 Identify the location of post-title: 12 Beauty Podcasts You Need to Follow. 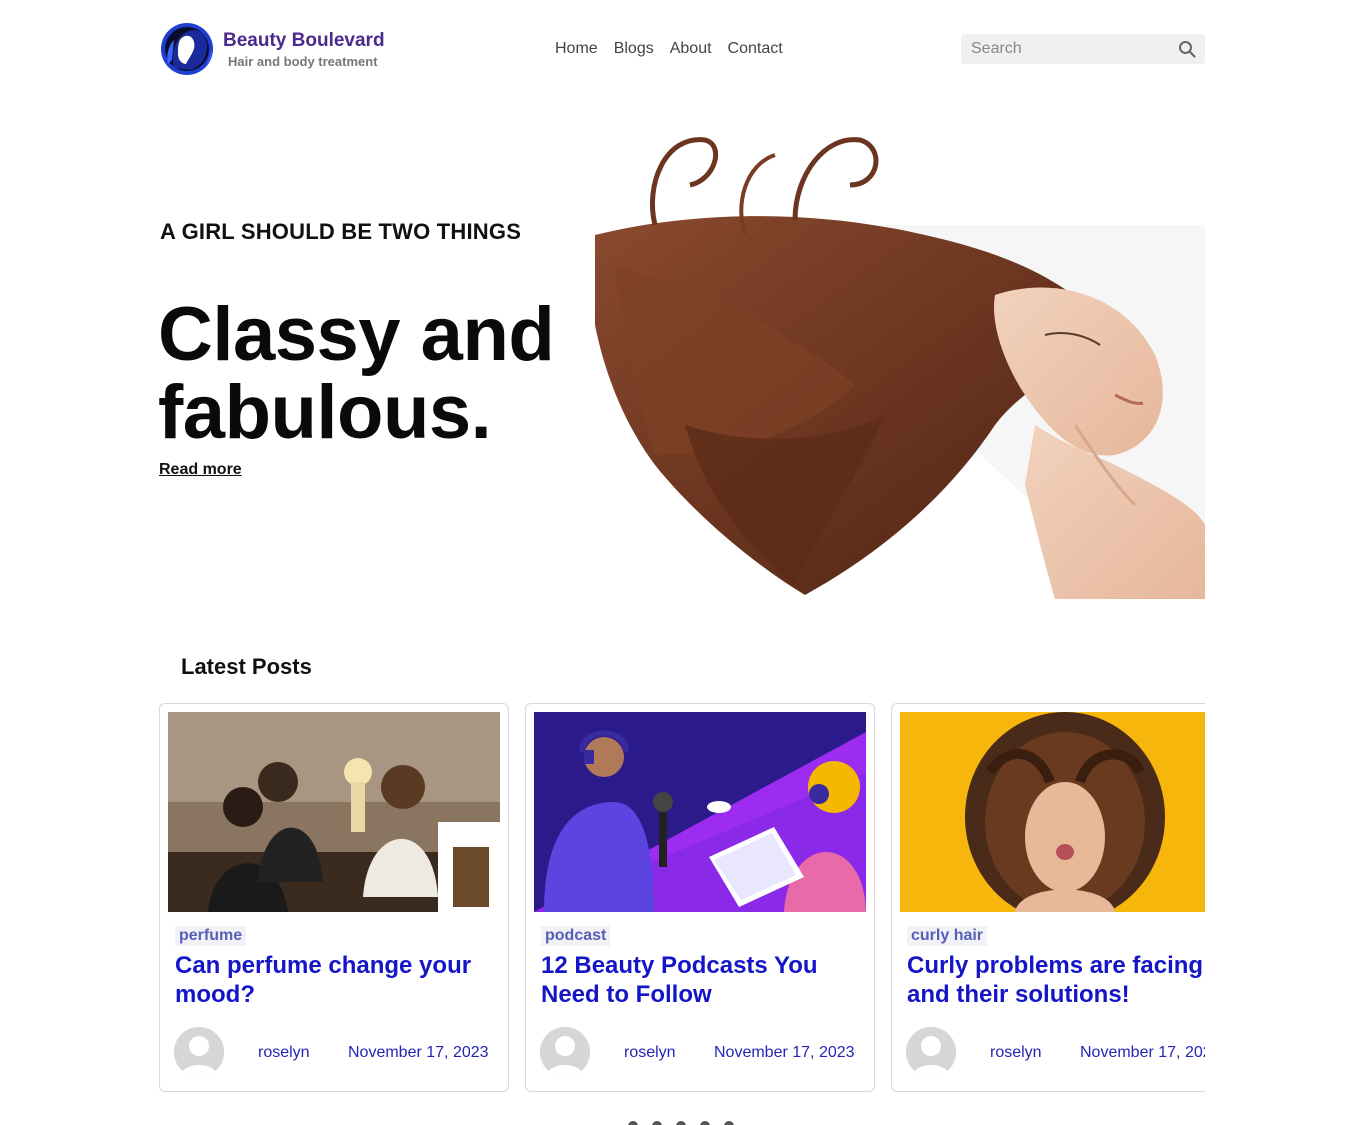
(706, 980).